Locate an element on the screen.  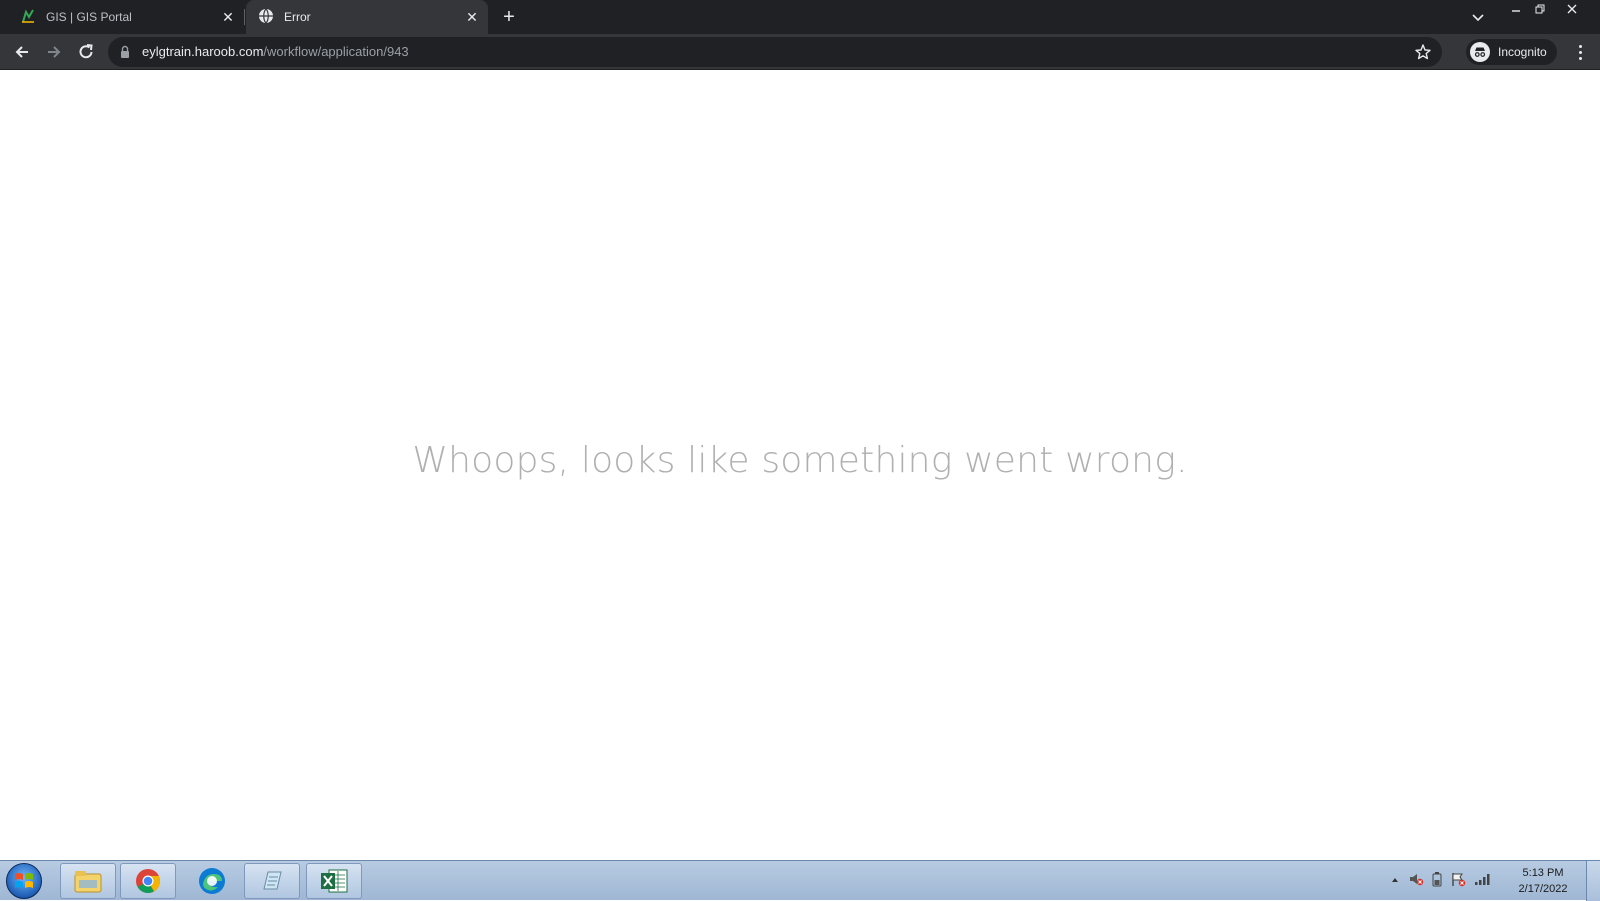
folder-icon is located at coordinates (88, 882).